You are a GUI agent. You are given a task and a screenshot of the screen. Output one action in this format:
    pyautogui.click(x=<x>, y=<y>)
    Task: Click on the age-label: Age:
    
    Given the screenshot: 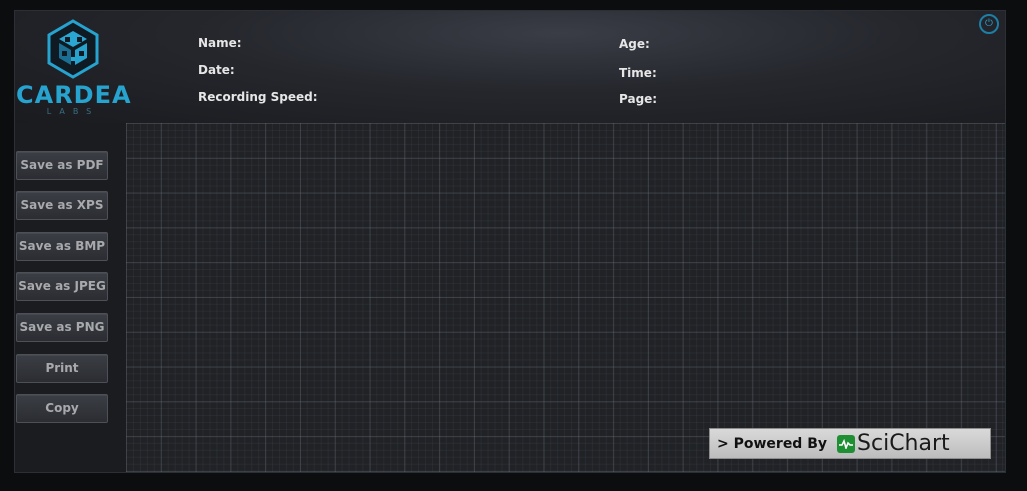 What is the action you would take?
    pyautogui.click(x=634, y=44)
    